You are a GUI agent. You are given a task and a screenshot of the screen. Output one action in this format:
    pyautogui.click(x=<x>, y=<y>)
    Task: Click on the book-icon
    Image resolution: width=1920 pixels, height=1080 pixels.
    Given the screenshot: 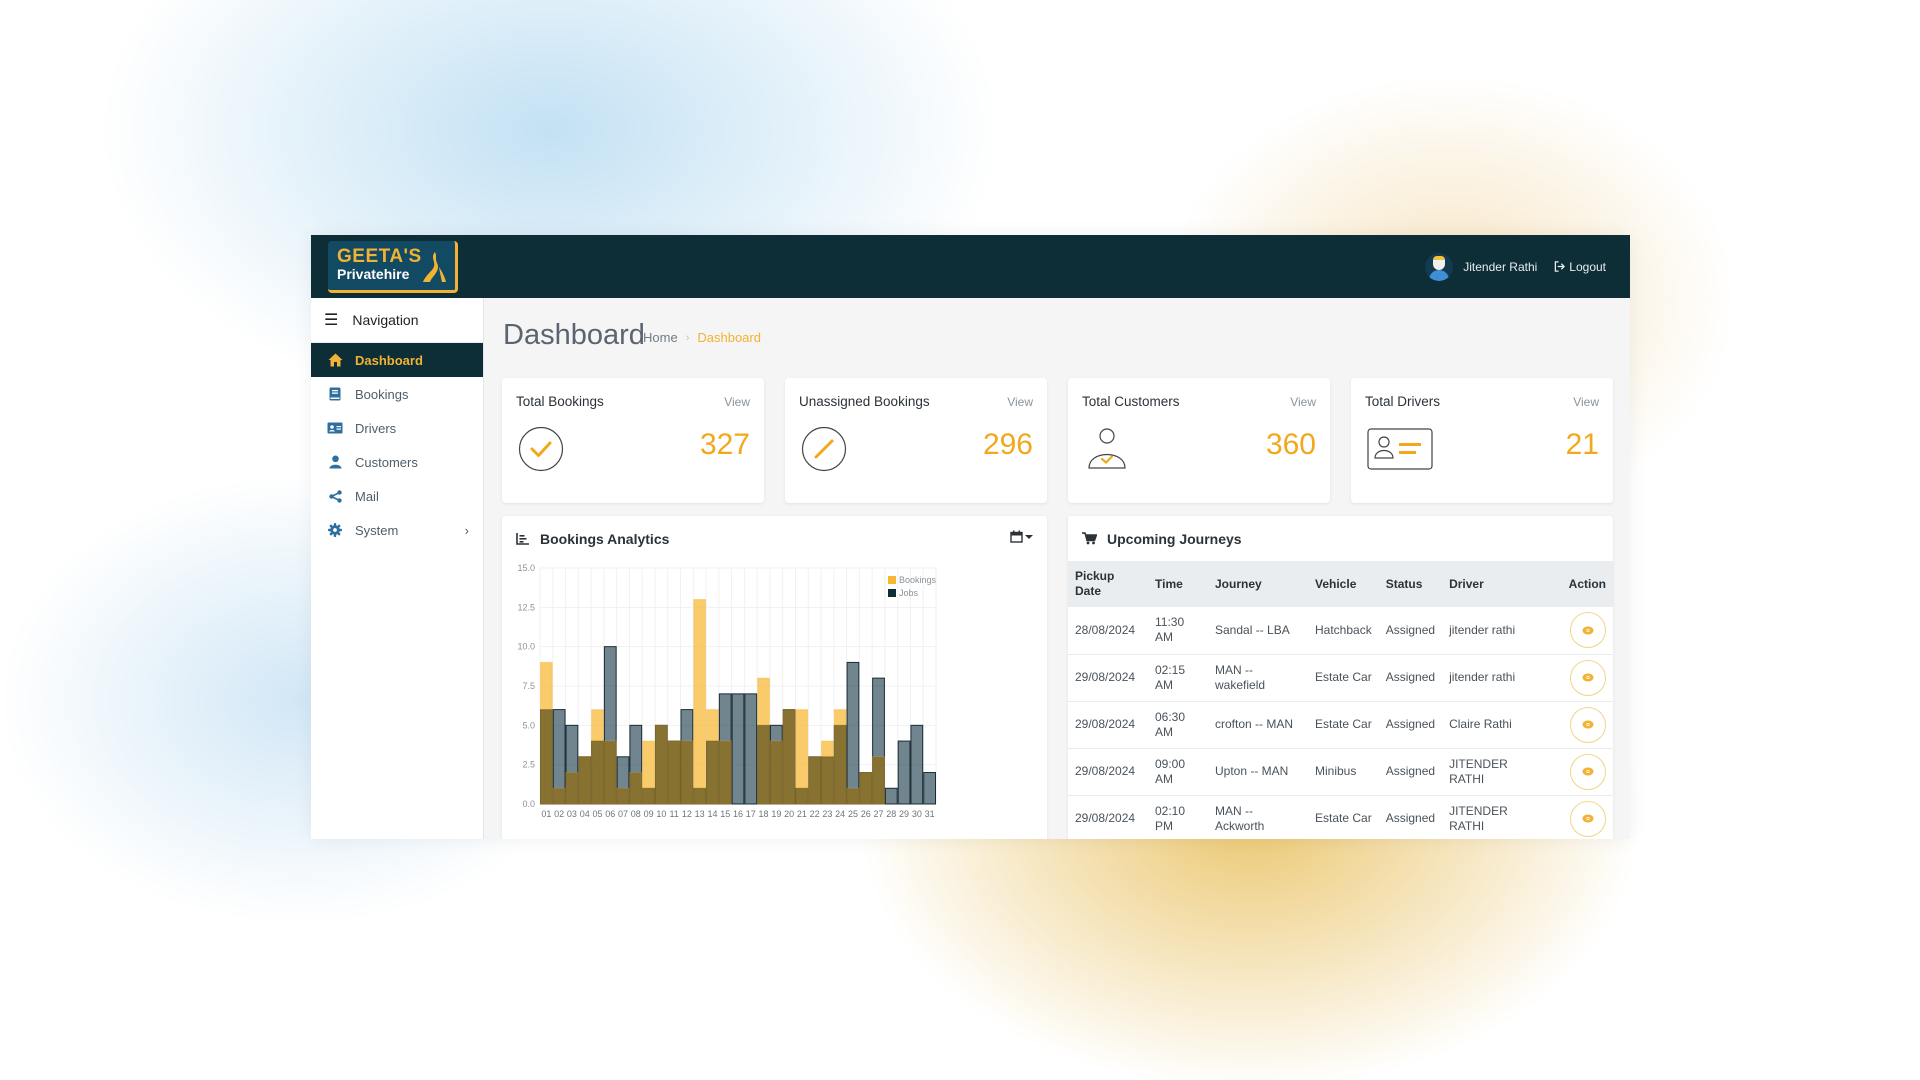 What is the action you would take?
    pyautogui.click(x=335, y=394)
    